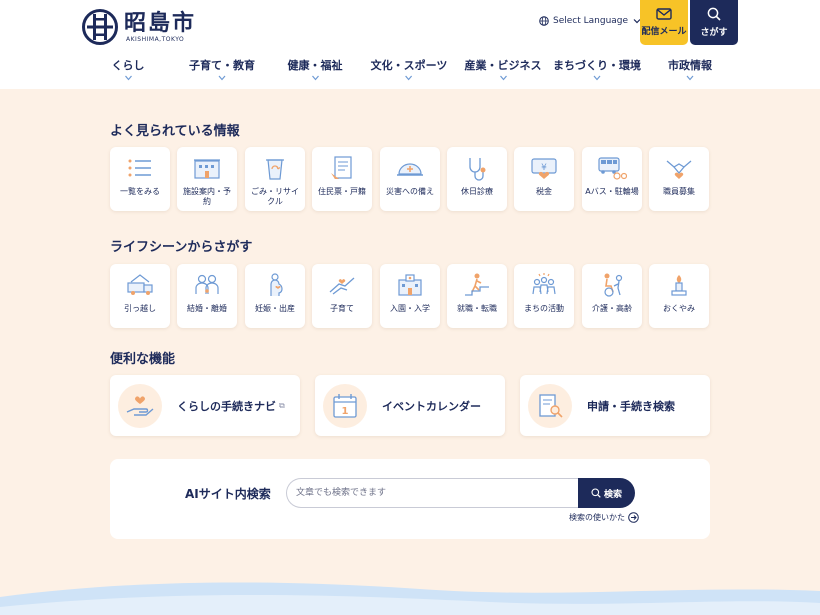 This screenshot has width=820, height=615. Describe the element at coordinates (342, 286) in the screenshot. I see `parenting-icon` at that location.